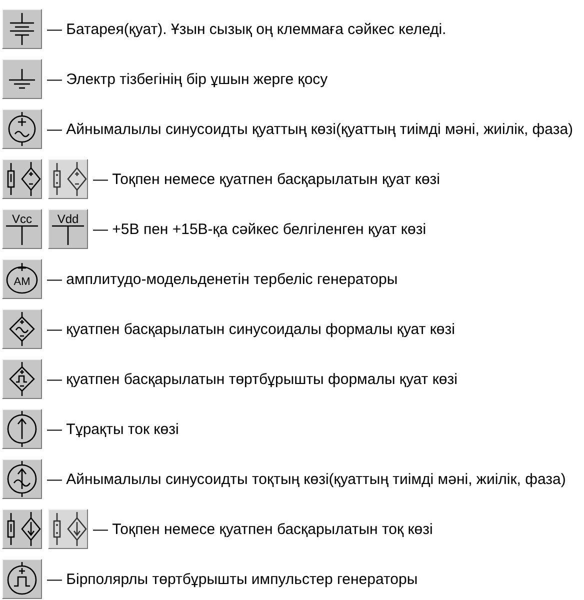 The height and width of the screenshot is (600, 584). What do you see at coordinates (232, 579) in the screenshot?
I see `description-text: — Бірполярлы төртбұрышты импульстер генераторы` at bounding box center [232, 579].